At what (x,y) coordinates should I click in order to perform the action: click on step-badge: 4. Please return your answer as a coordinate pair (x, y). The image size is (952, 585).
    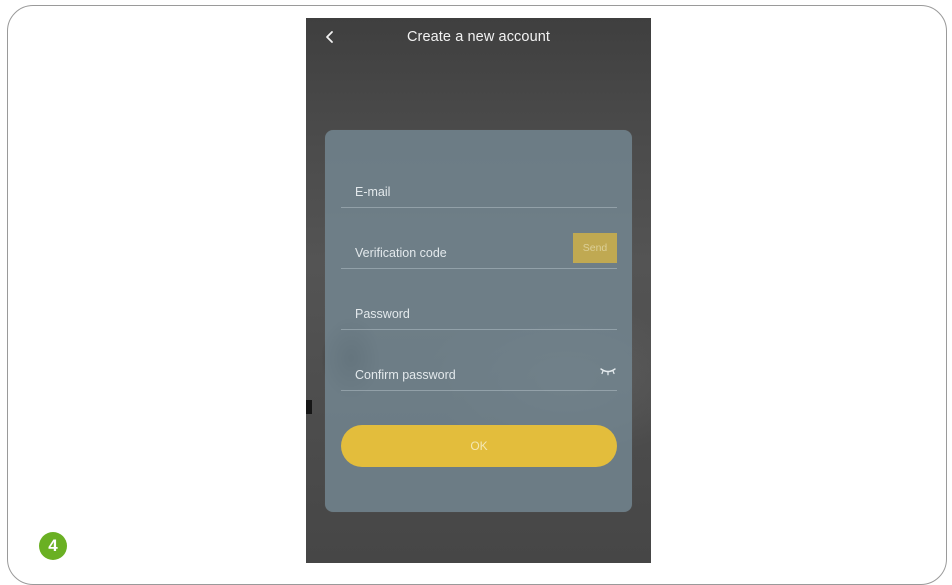
    Looking at the image, I should click on (53, 546).